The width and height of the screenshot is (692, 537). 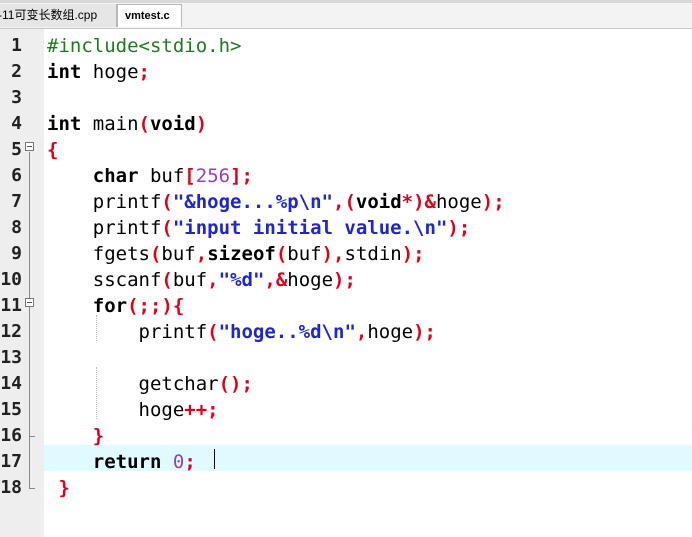 What do you see at coordinates (346, 436) in the screenshot?
I see `code-line: 16 }` at bounding box center [346, 436].